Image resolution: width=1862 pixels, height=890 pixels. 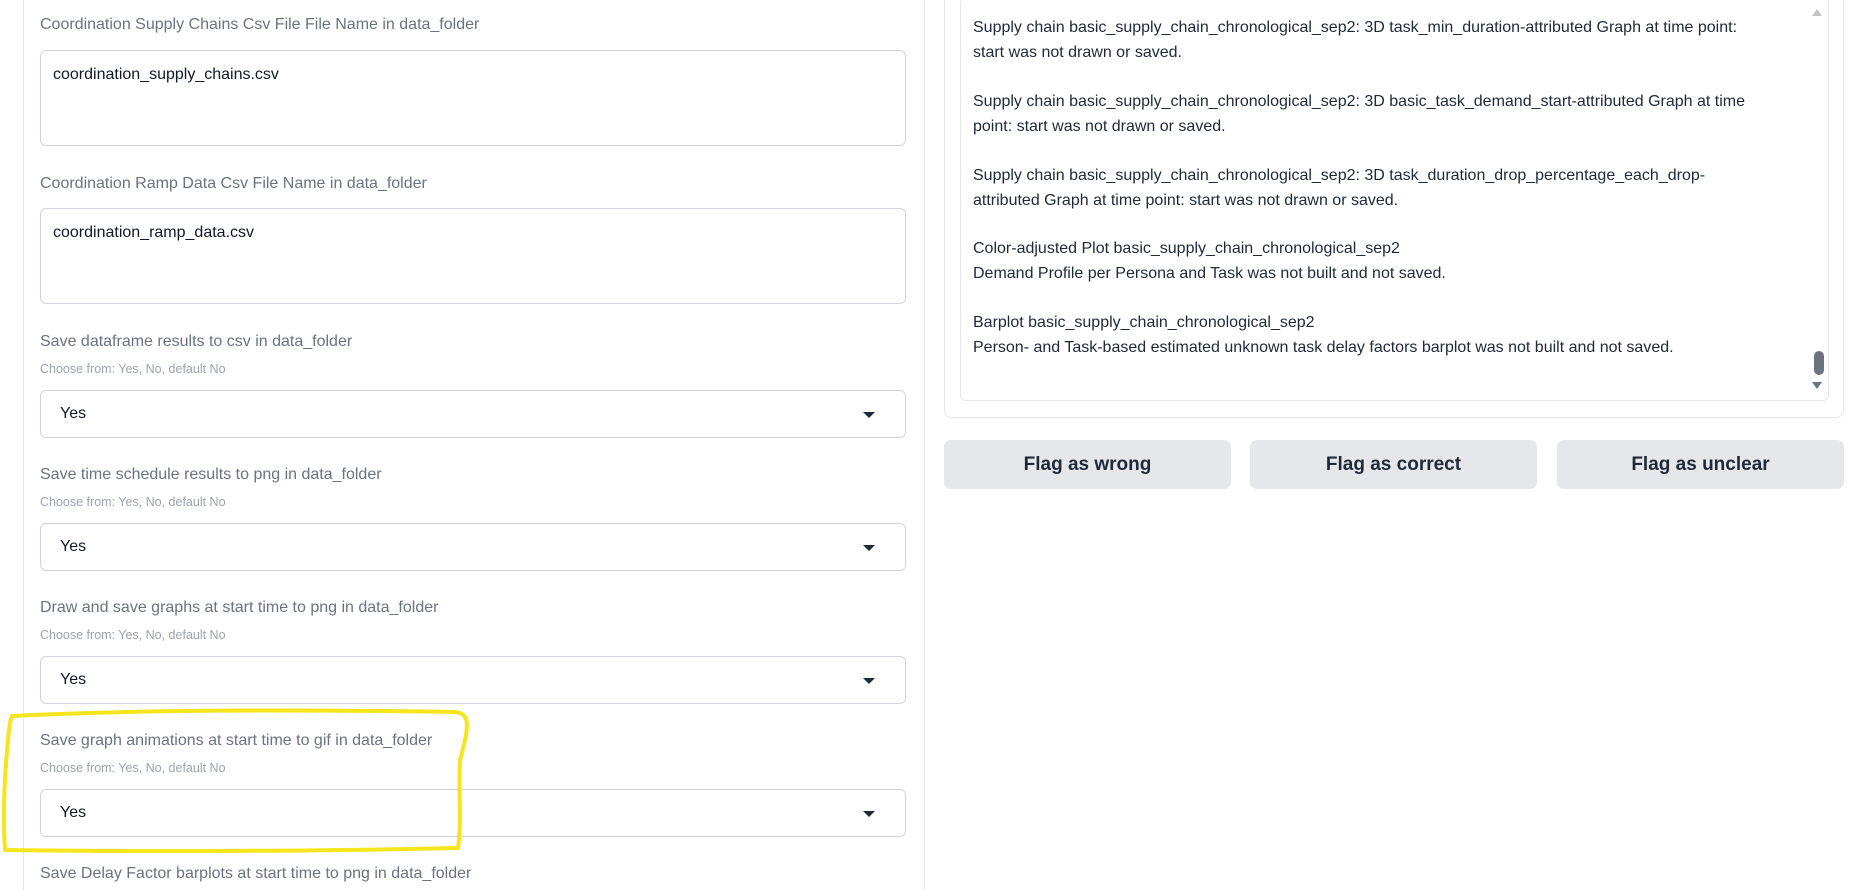 I want to click on save-animations-info: Choose from: Yes, No, default No, so click(x=133, y=768).